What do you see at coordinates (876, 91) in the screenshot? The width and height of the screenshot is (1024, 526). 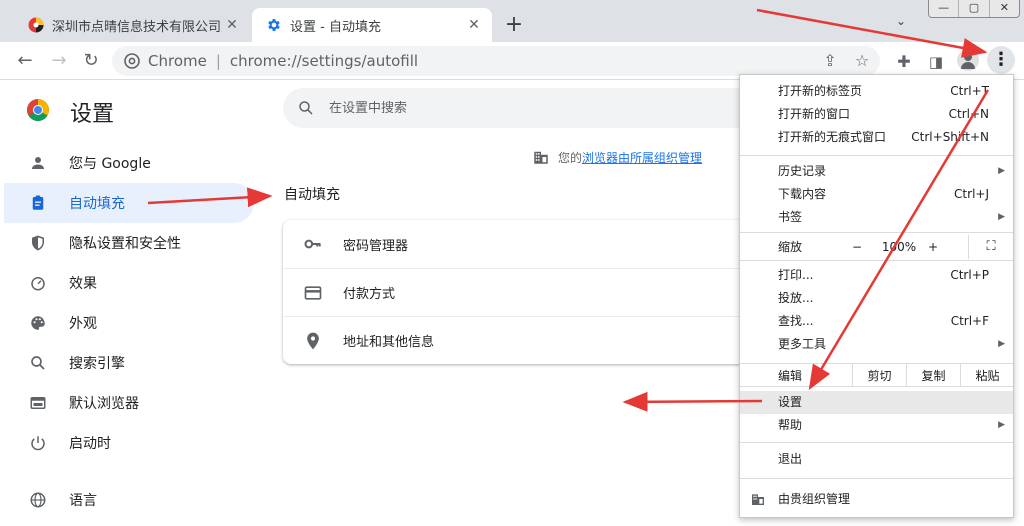 I see `menu-item-new-tab: 打开新的标签页 Ctrl+T` at bounding box center [876, 91].